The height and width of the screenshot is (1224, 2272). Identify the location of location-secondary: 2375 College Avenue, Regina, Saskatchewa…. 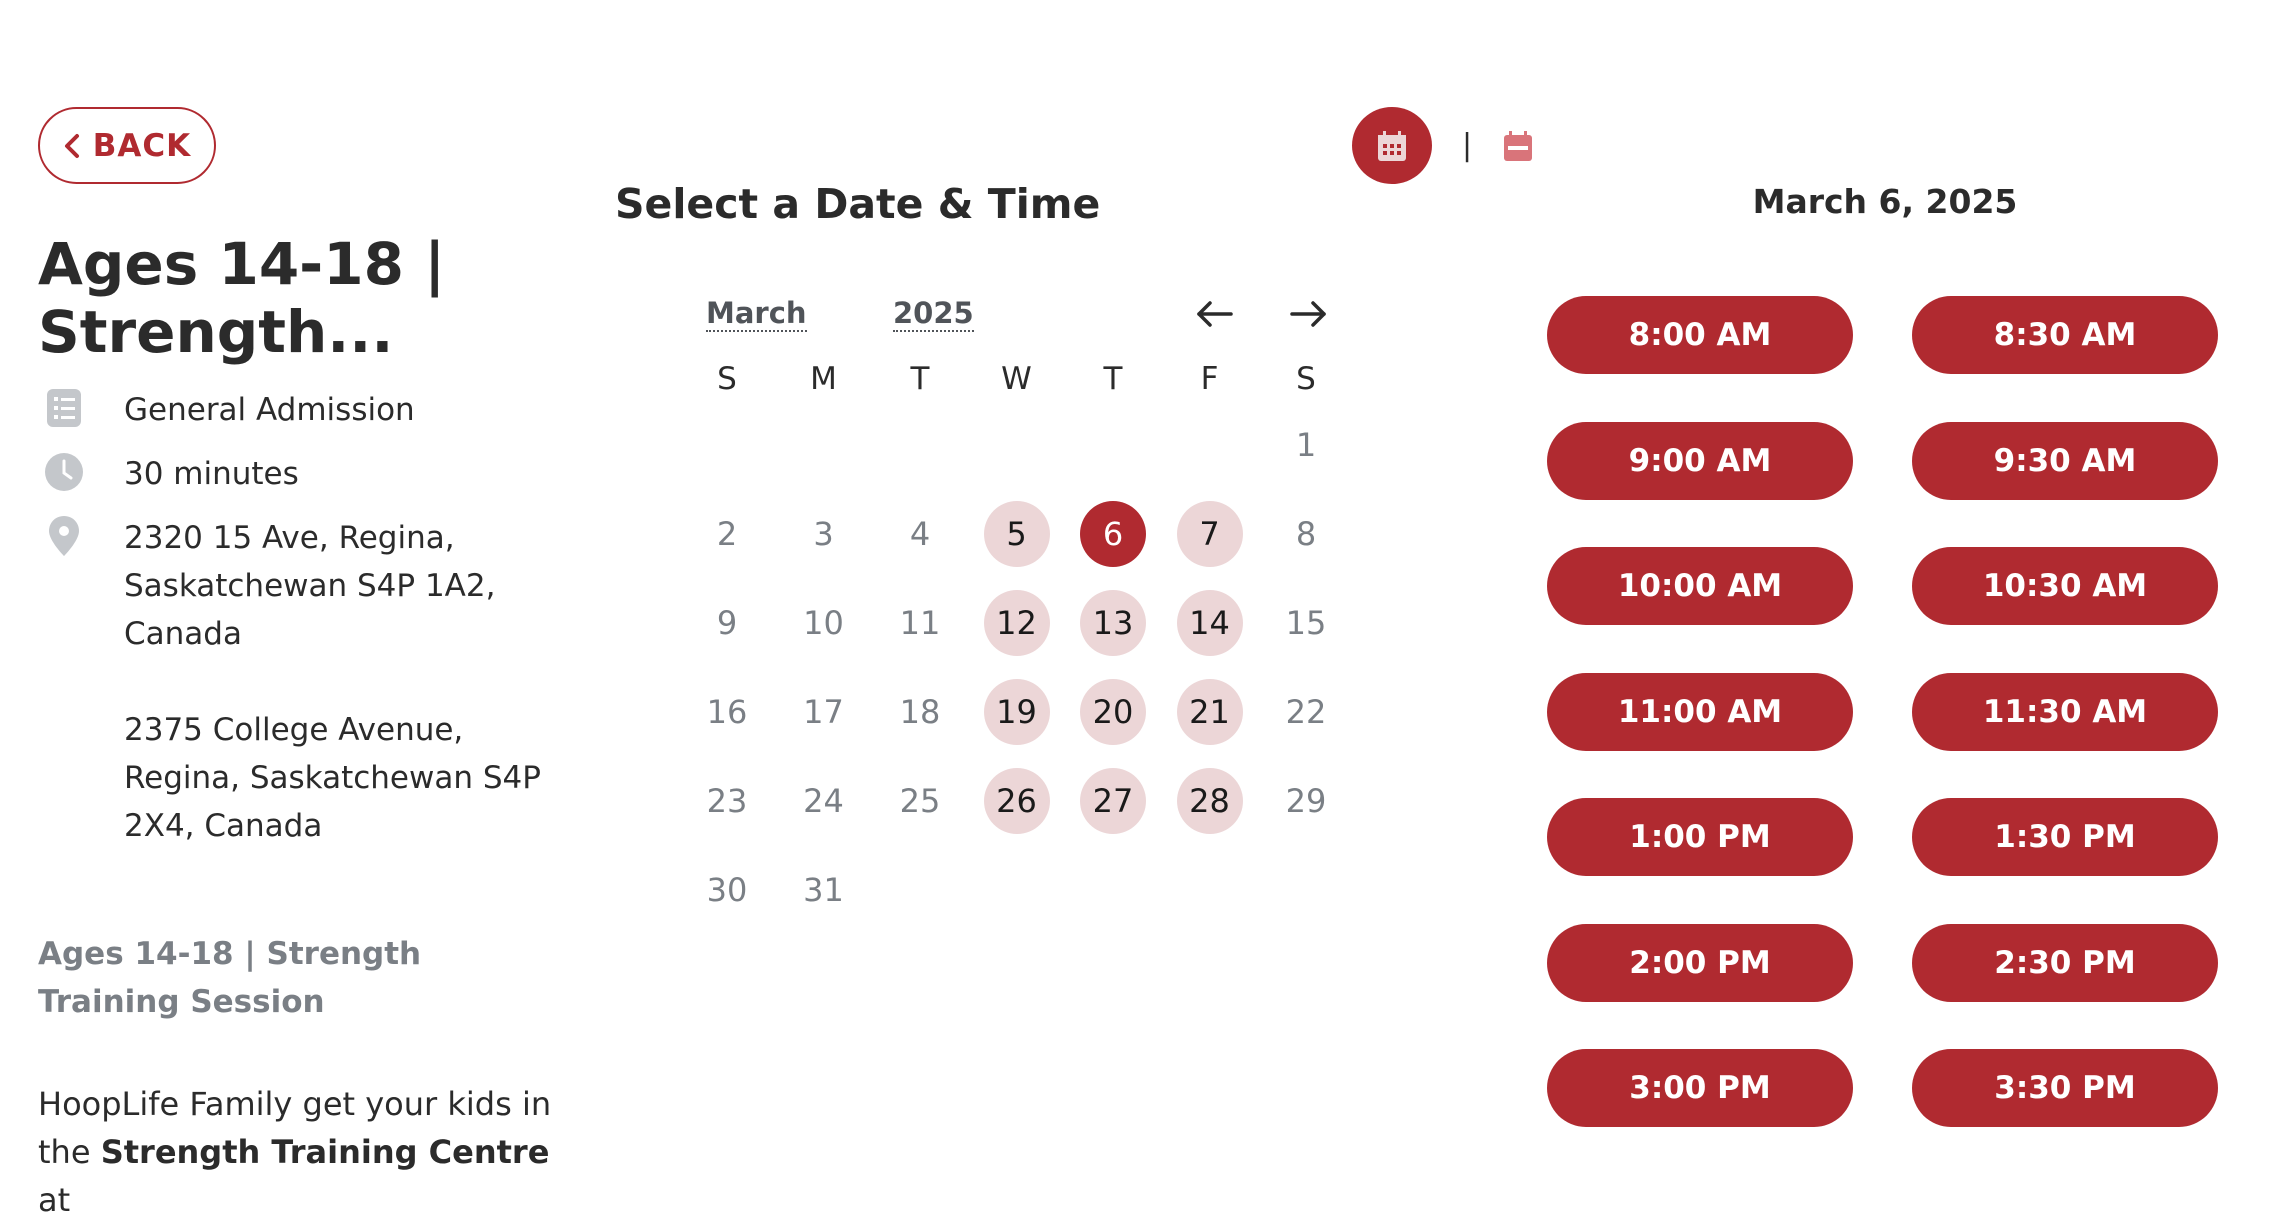
(332, 778).